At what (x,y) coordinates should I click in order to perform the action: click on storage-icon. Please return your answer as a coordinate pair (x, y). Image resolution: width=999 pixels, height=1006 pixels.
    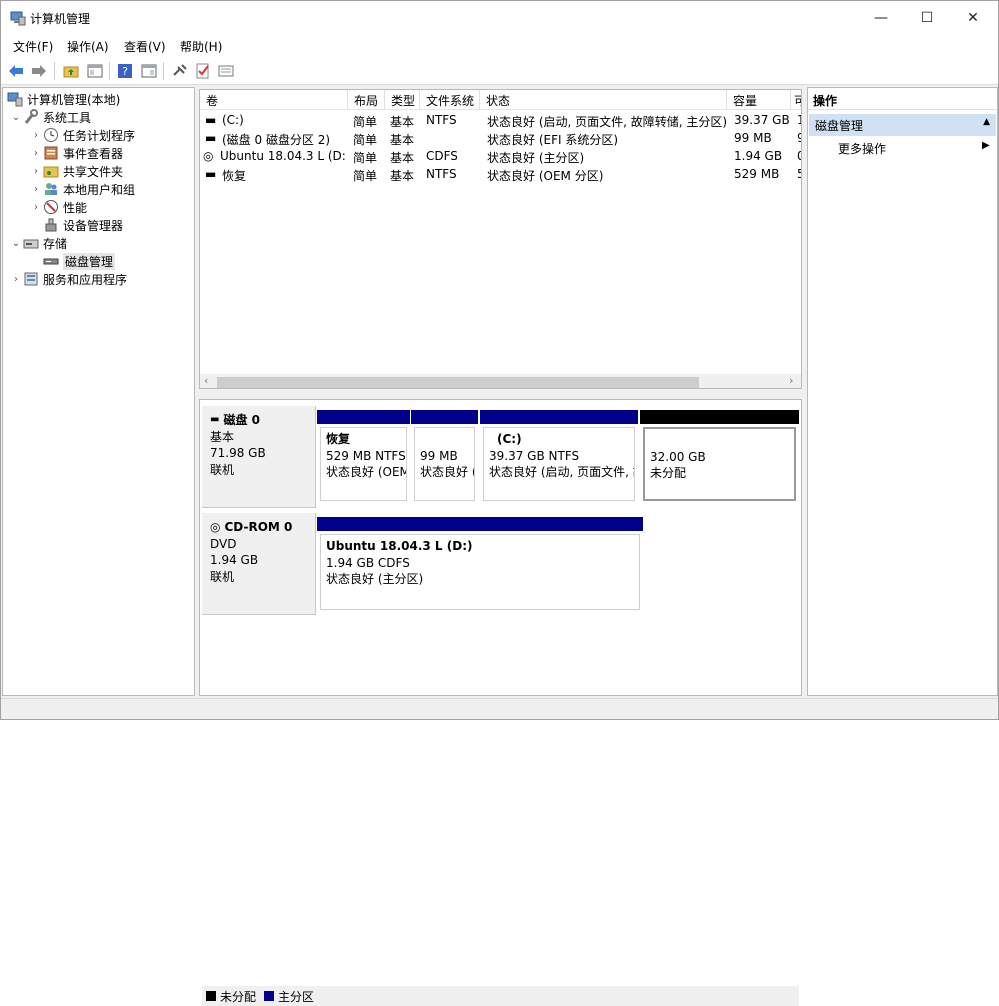
    Looking at the image, I should click on (31, 243).